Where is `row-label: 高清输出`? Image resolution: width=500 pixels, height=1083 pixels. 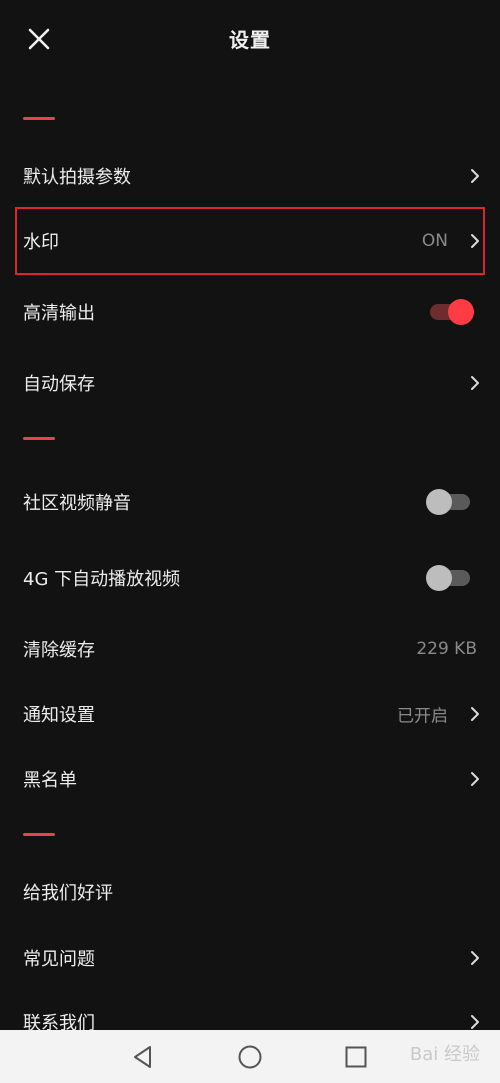 row-label: 高清输出 is located at coordinates (59, 313).